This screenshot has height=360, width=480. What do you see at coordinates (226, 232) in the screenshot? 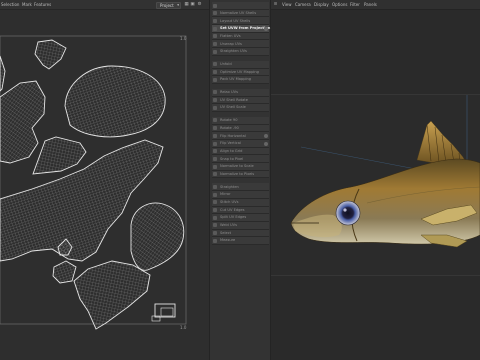
I see `tool-label: Select` at bounding box center [226, 232].